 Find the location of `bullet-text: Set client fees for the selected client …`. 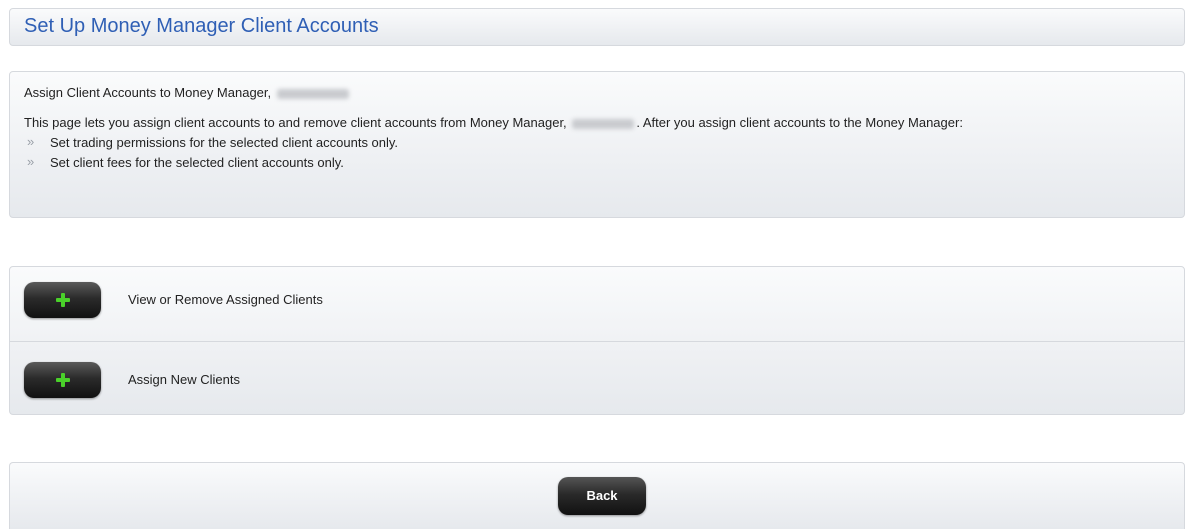

bullet-text: Set client fees for the selected client … is located at coordinates (197, 162).